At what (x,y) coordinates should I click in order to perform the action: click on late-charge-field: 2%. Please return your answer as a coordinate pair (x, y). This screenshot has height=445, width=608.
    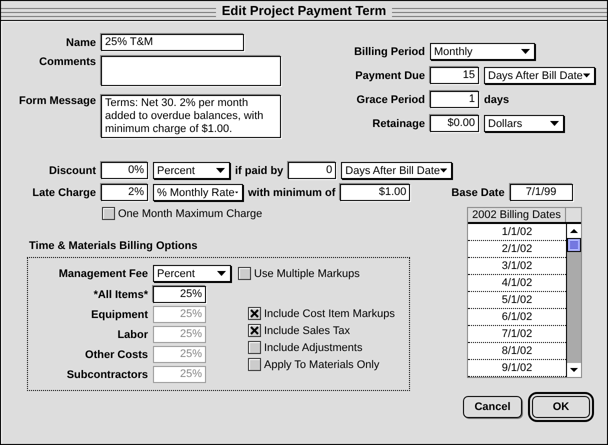
    Looking at the image, I should click on (124, 192).